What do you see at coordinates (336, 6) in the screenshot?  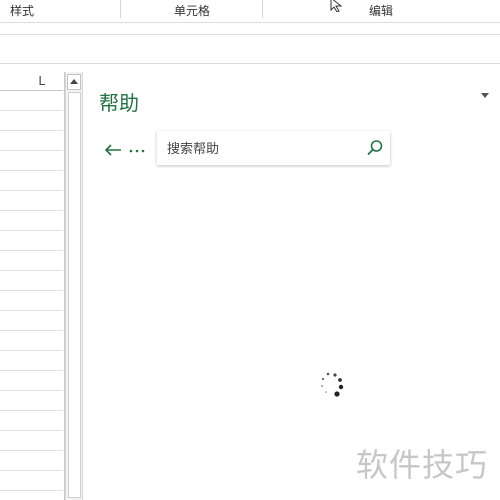 I see `mouse-pointer-icon` at bounding box center [336, 6].